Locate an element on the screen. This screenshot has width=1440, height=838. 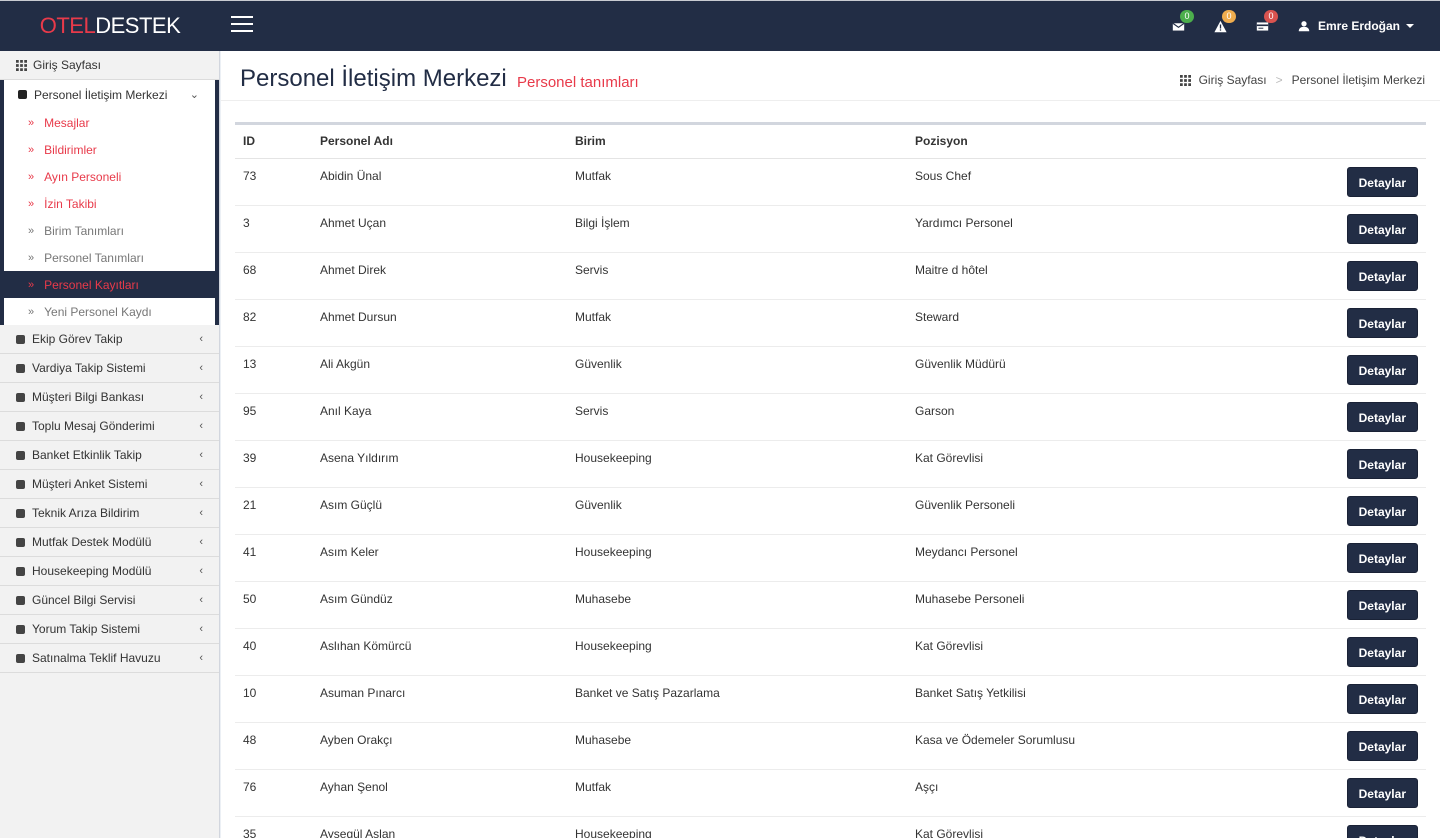
sidebar-module-item: Müşteri Bilgi Bankası ‹ is located at coordinates (109, 397).